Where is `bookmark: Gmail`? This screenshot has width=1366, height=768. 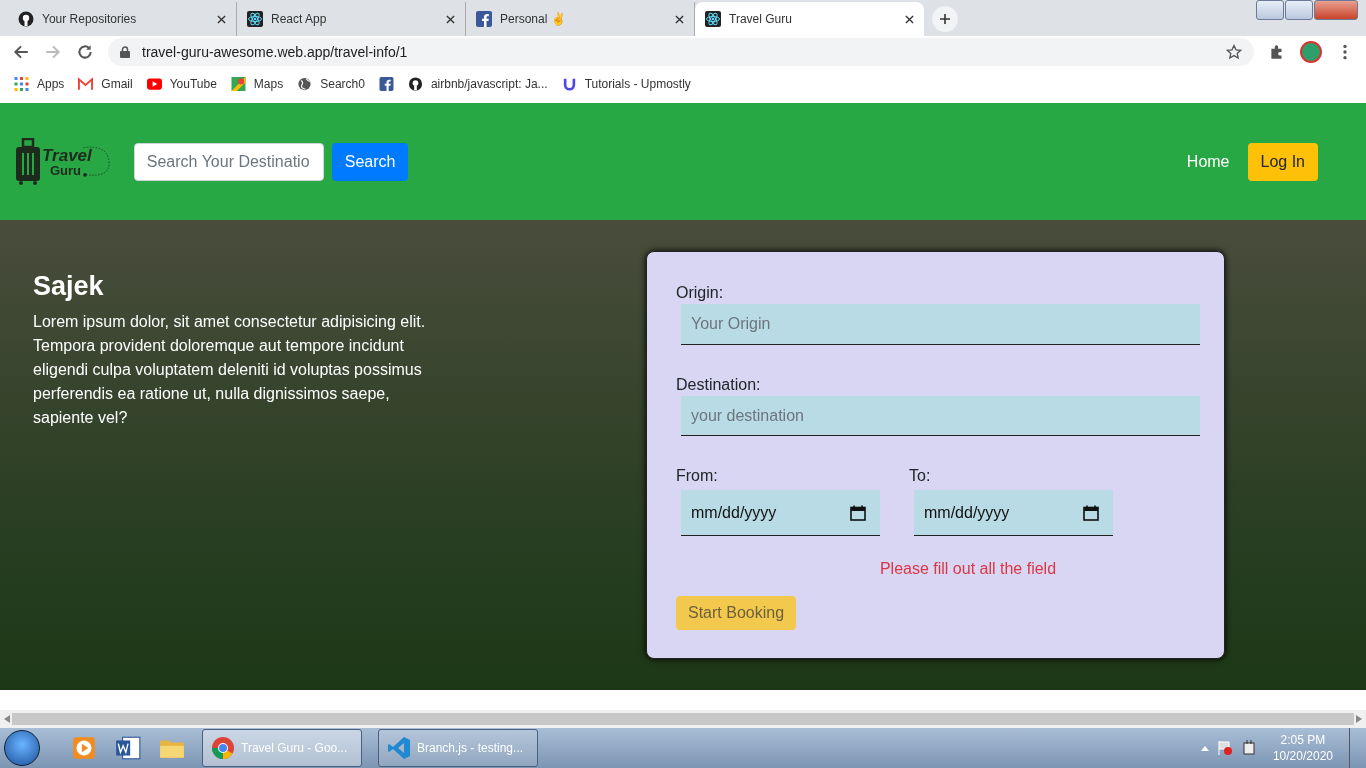 bookmark: Gmail is located at coordinates (105, 84).